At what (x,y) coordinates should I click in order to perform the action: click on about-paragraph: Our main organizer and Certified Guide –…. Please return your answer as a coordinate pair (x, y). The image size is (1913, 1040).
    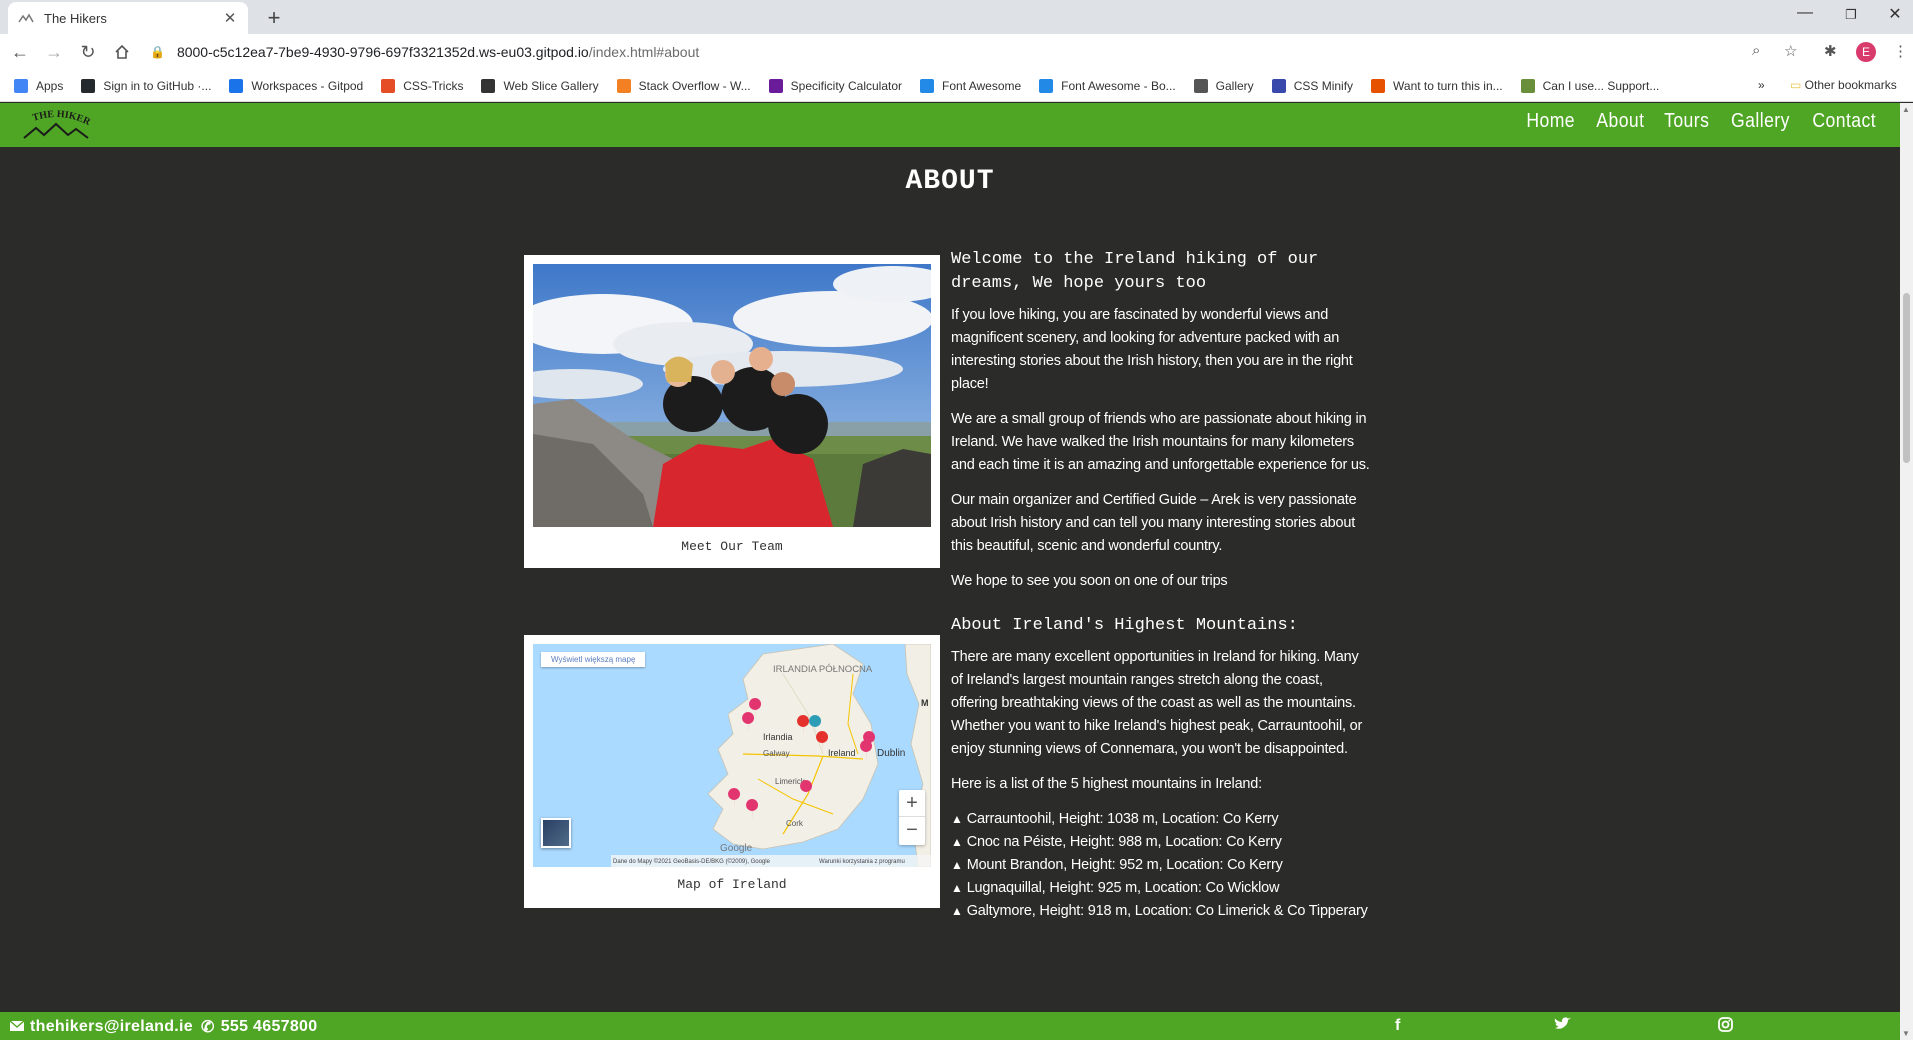
    Looking at the image, I should click on (1154, 523).